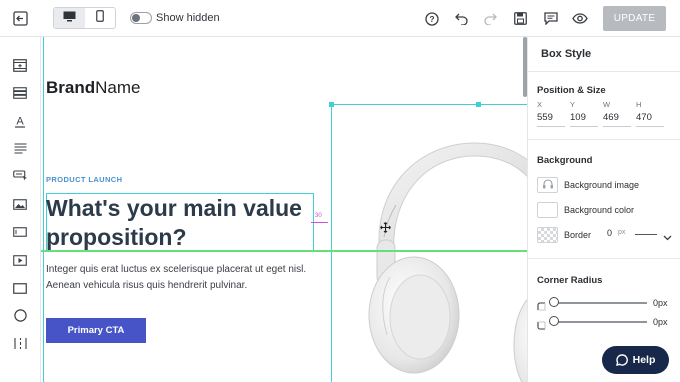  I want to click on top-toolbar: Show hidden ? UPDATE, so click(340, 18).